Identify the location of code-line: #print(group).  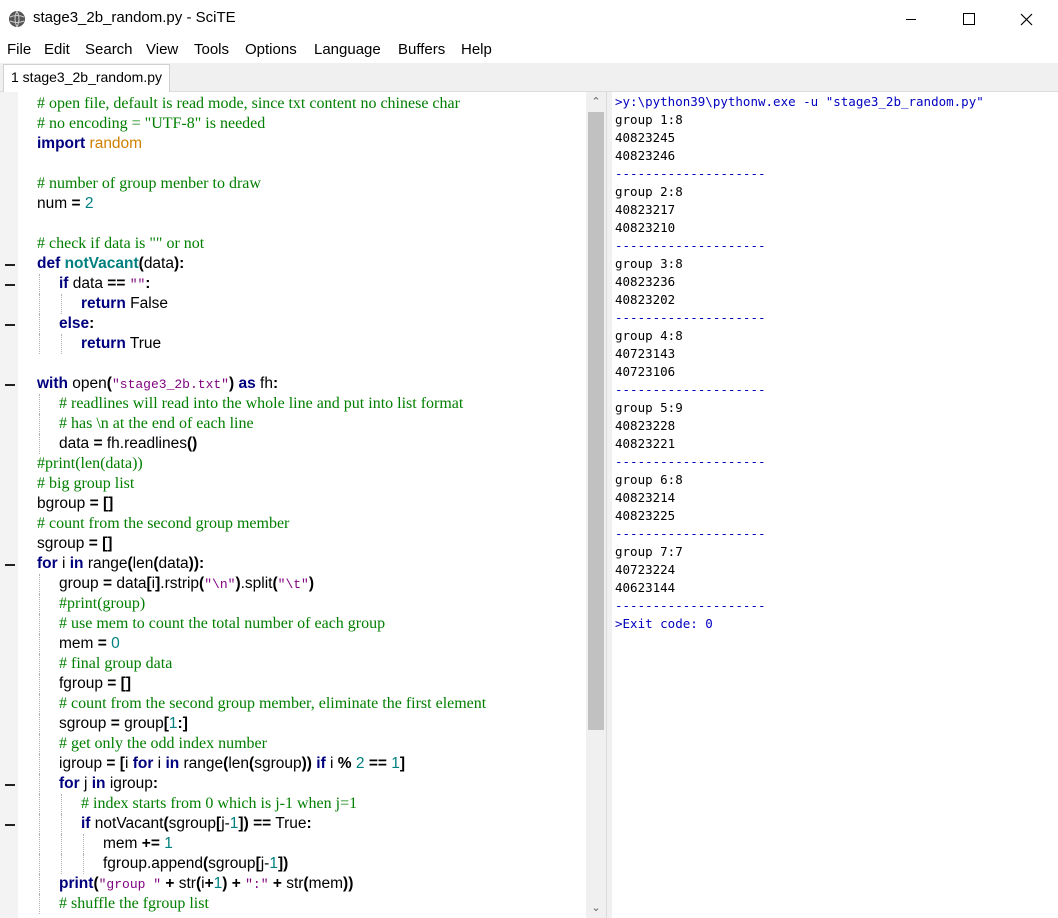
(102, 603).